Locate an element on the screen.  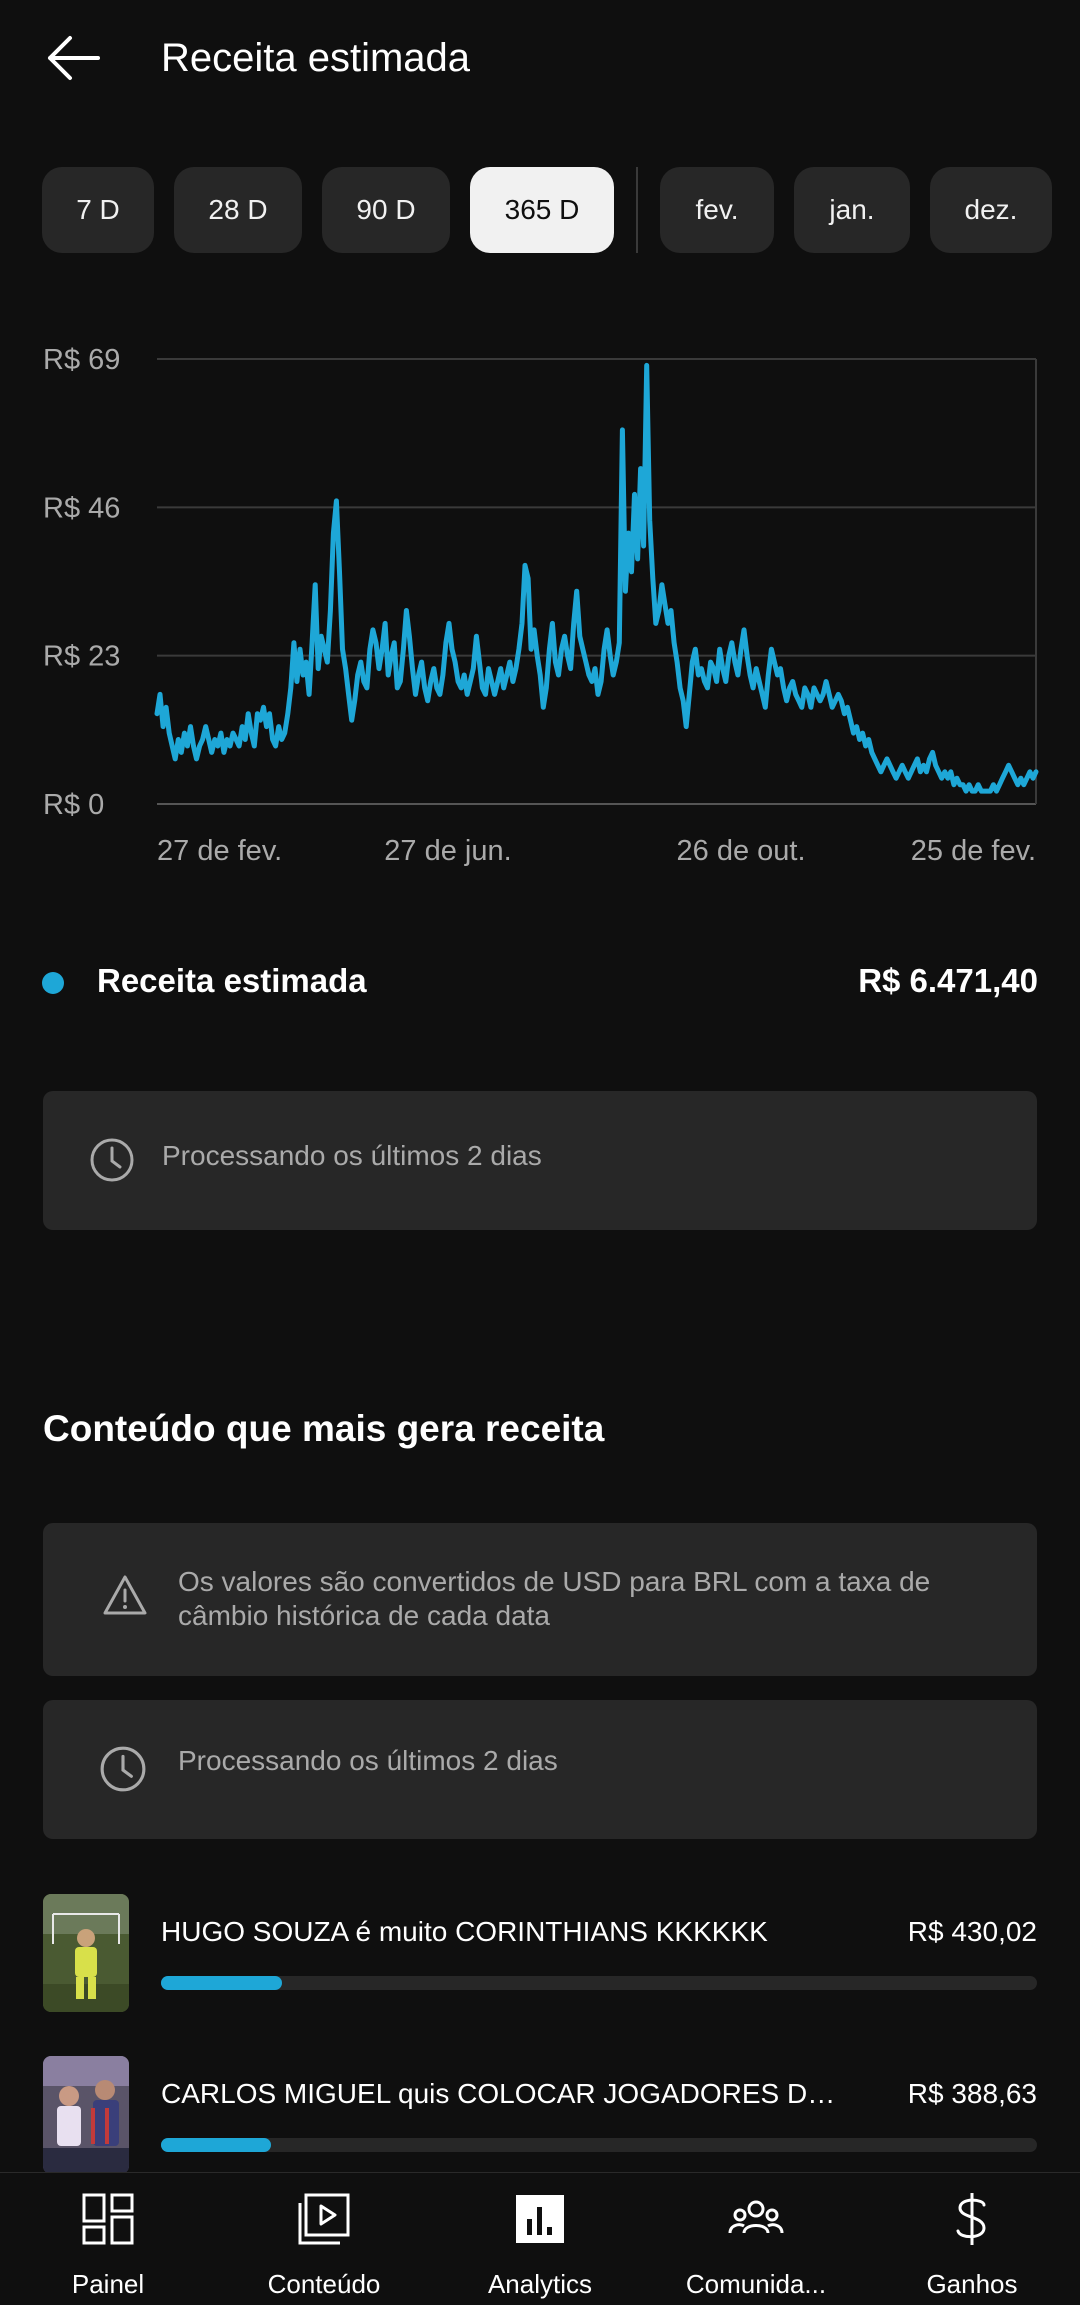
analytics-icon is located at coordinates (540, 2219).